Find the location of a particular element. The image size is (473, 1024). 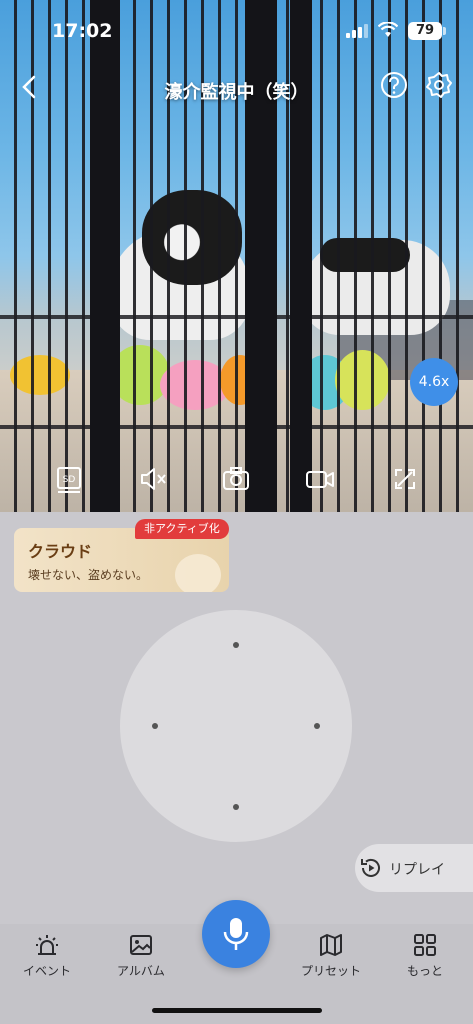

tab-preset: プリセット is located at coordinates (331, 955).